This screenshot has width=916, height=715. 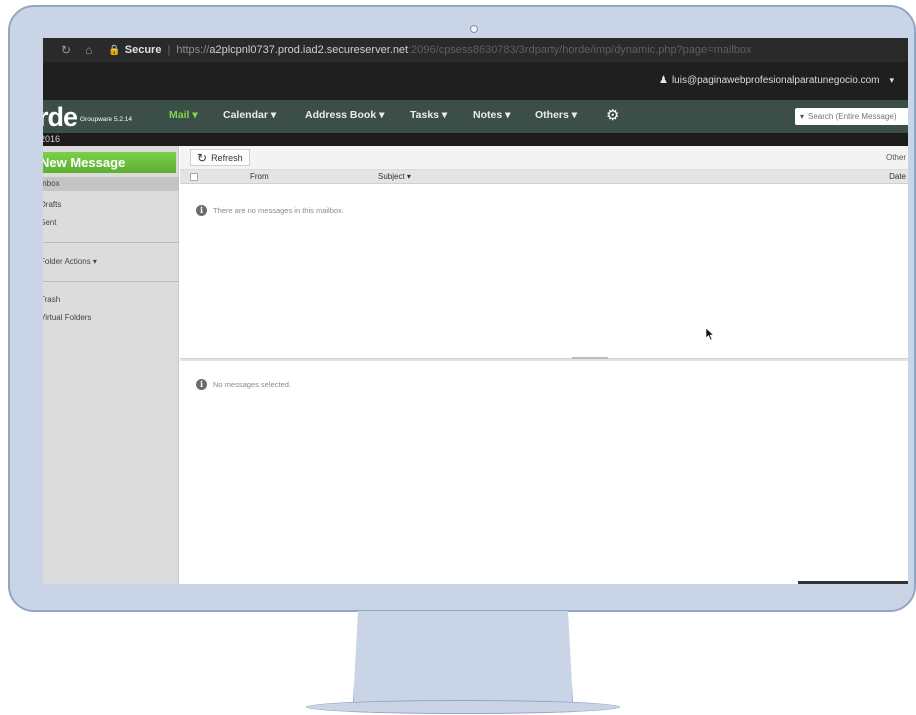 What do you see at coordinates (52, 139) in the screenshot?
I see `year-label: 2016` at bounding box center [52, 139].